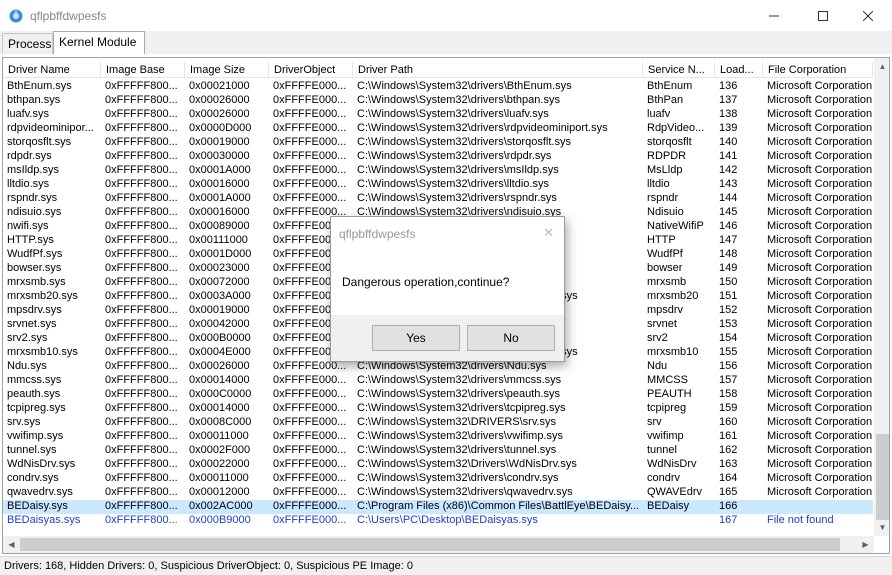 The height and width of the screenshot is (575, 892). What do you see at coordinates (36, 282) in the screenshot?
I see `col-driver-name-cell: mrxsmb.sys` at bounding box center [36, 282].